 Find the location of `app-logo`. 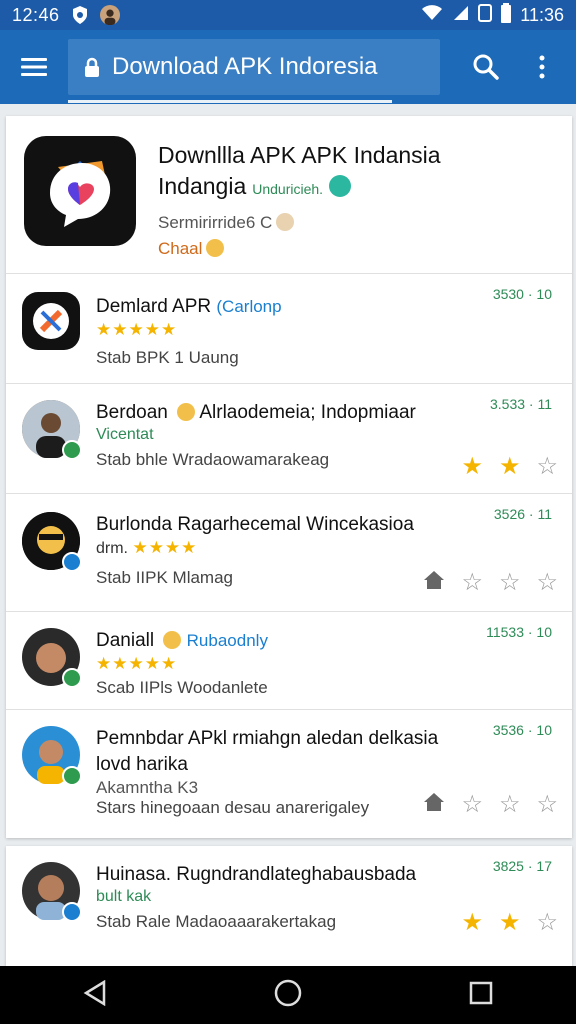

app-logo is located at coordinates (80, 191).